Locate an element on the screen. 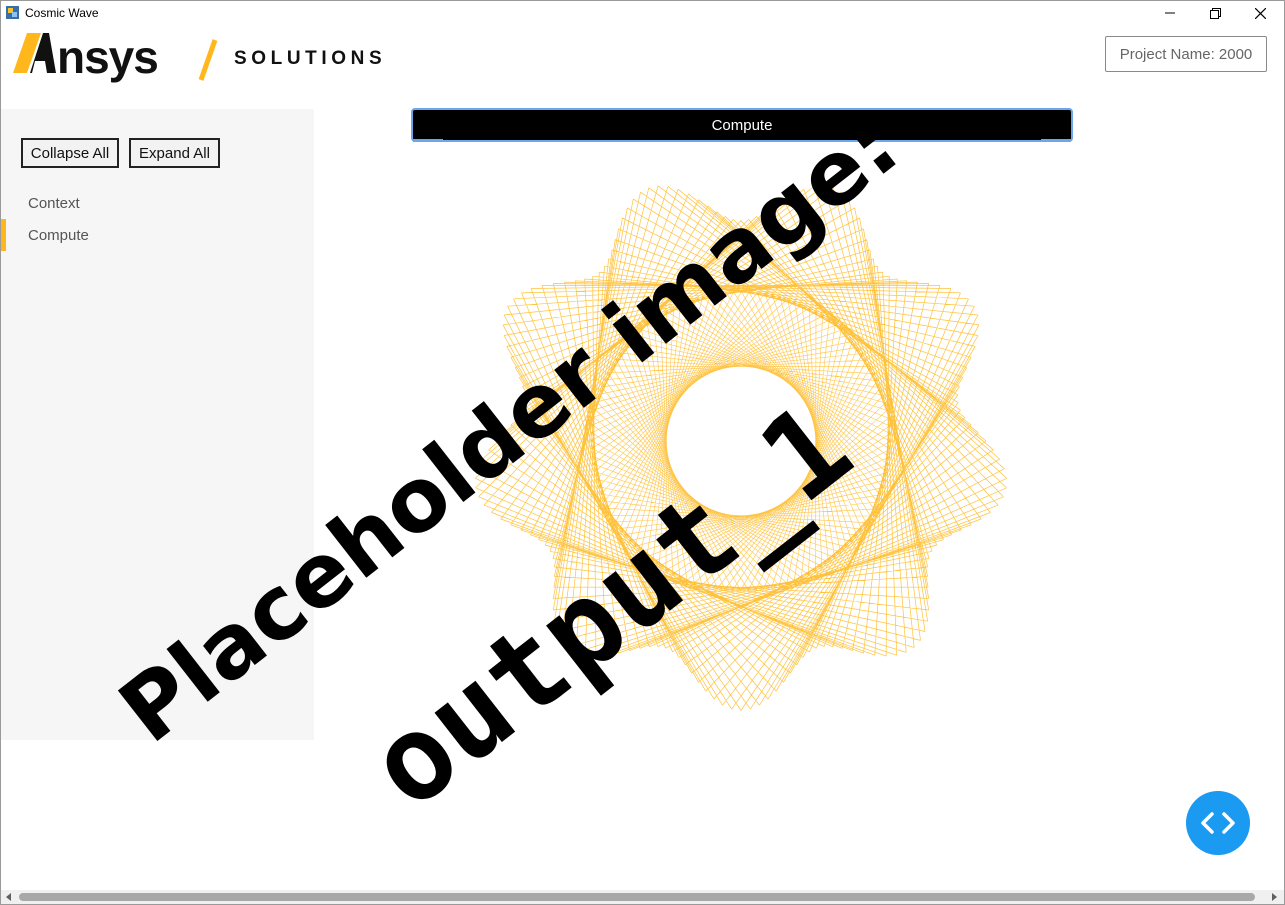 This screenshot has width=1285, height=905. ansys-logo: nsys is located at coordinates (86, 57).